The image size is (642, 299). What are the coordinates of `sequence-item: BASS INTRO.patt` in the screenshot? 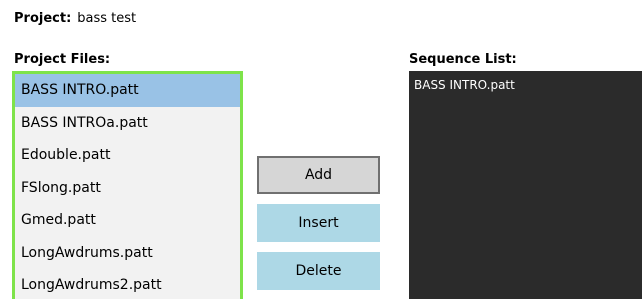 It's located at (525, 81).